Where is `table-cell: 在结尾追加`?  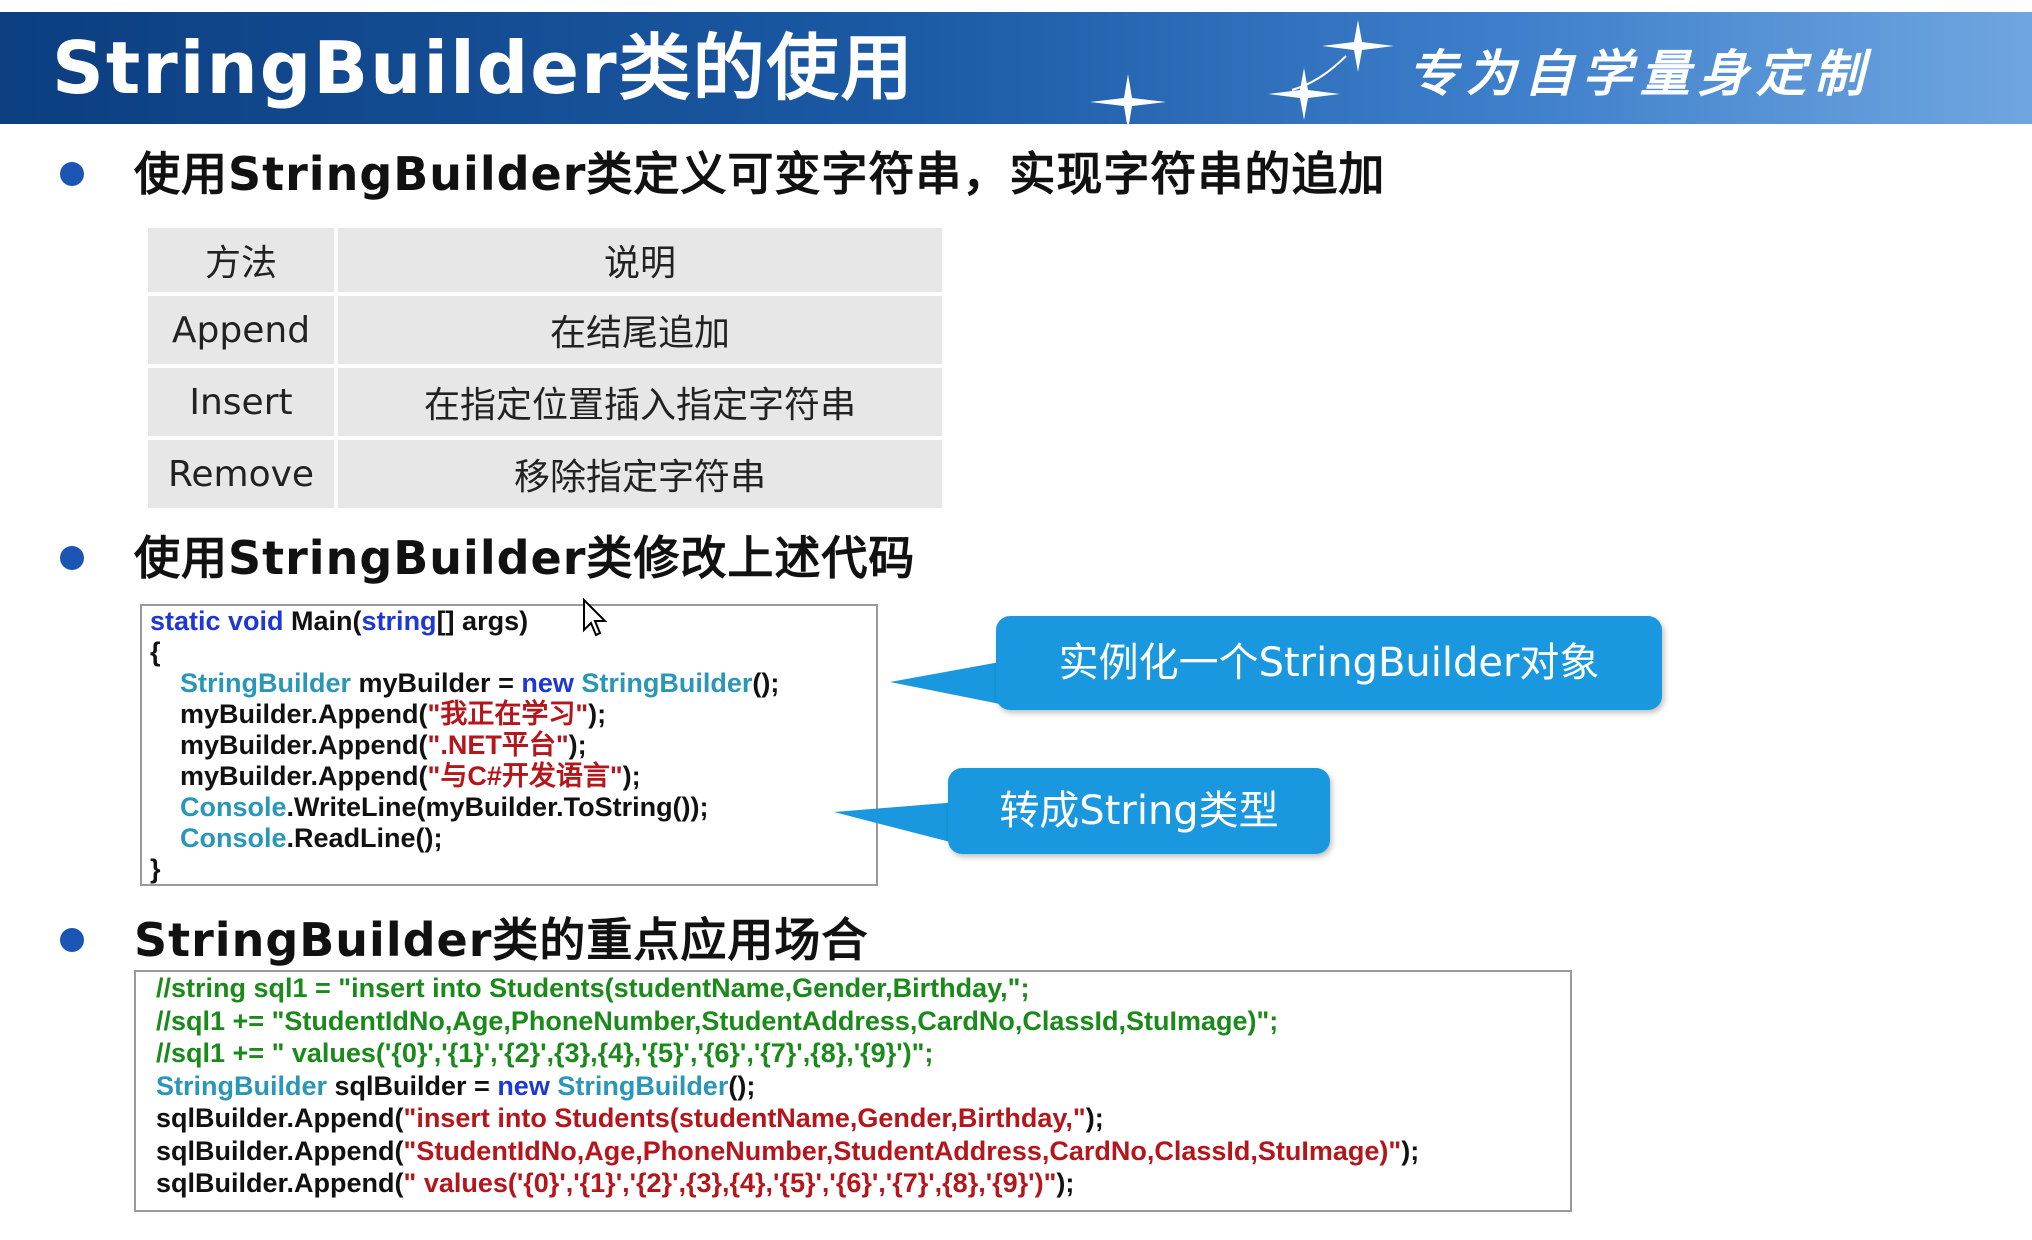
table-cell: 在结尾追加 is located at coordinates (640, 330).